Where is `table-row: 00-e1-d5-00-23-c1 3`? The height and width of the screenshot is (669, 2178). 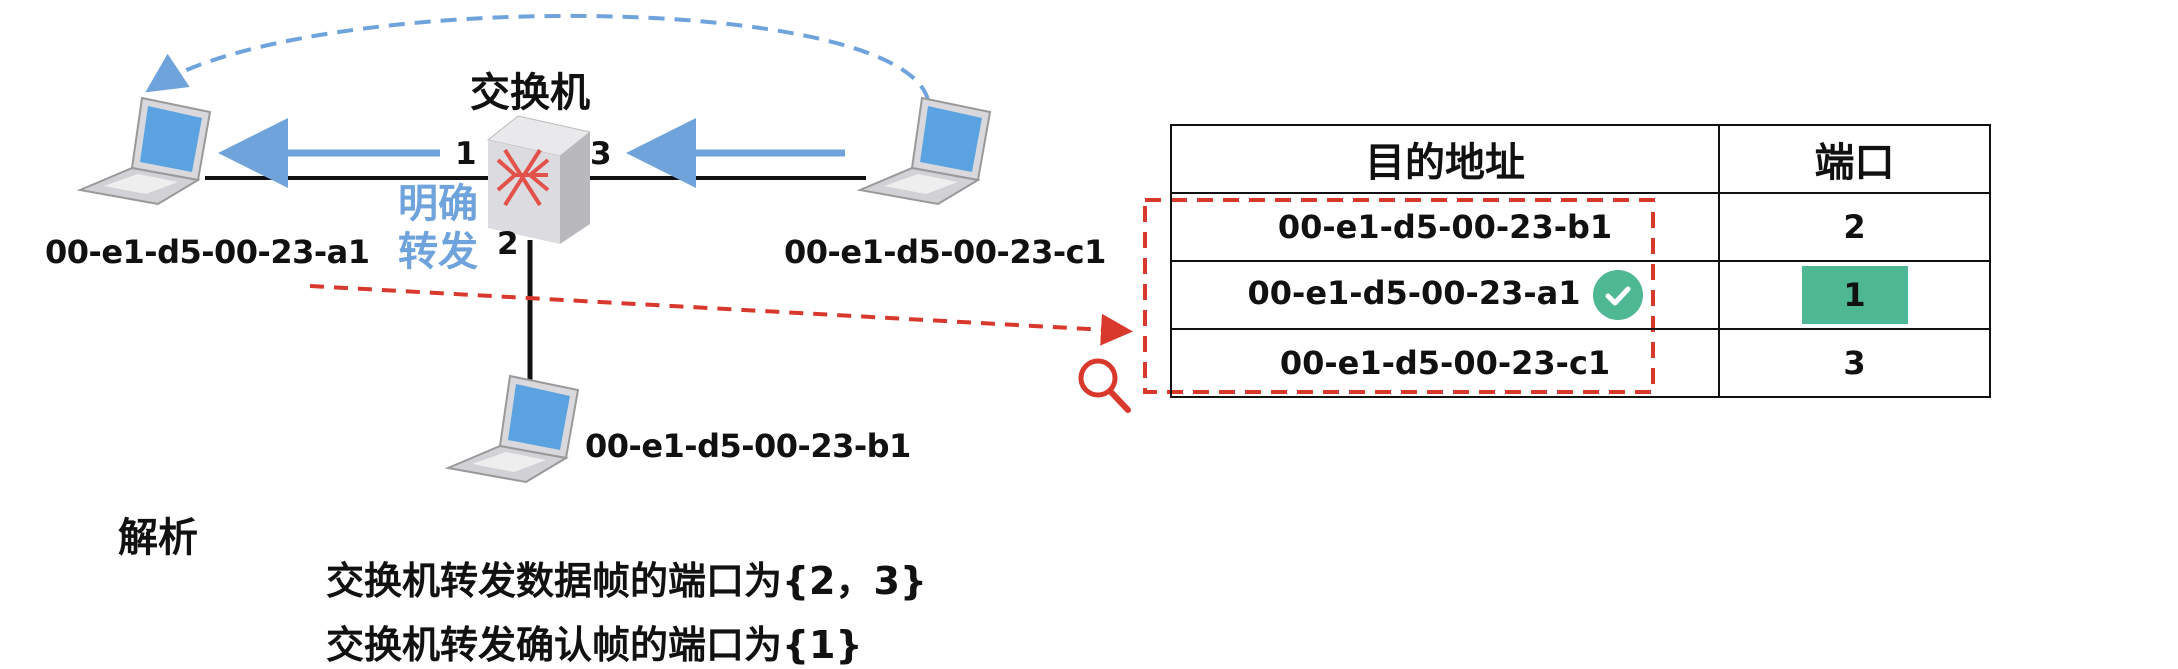
table-row: 00-e1-d5-00-23-c1 3 is located at coordinates (1580, 363).